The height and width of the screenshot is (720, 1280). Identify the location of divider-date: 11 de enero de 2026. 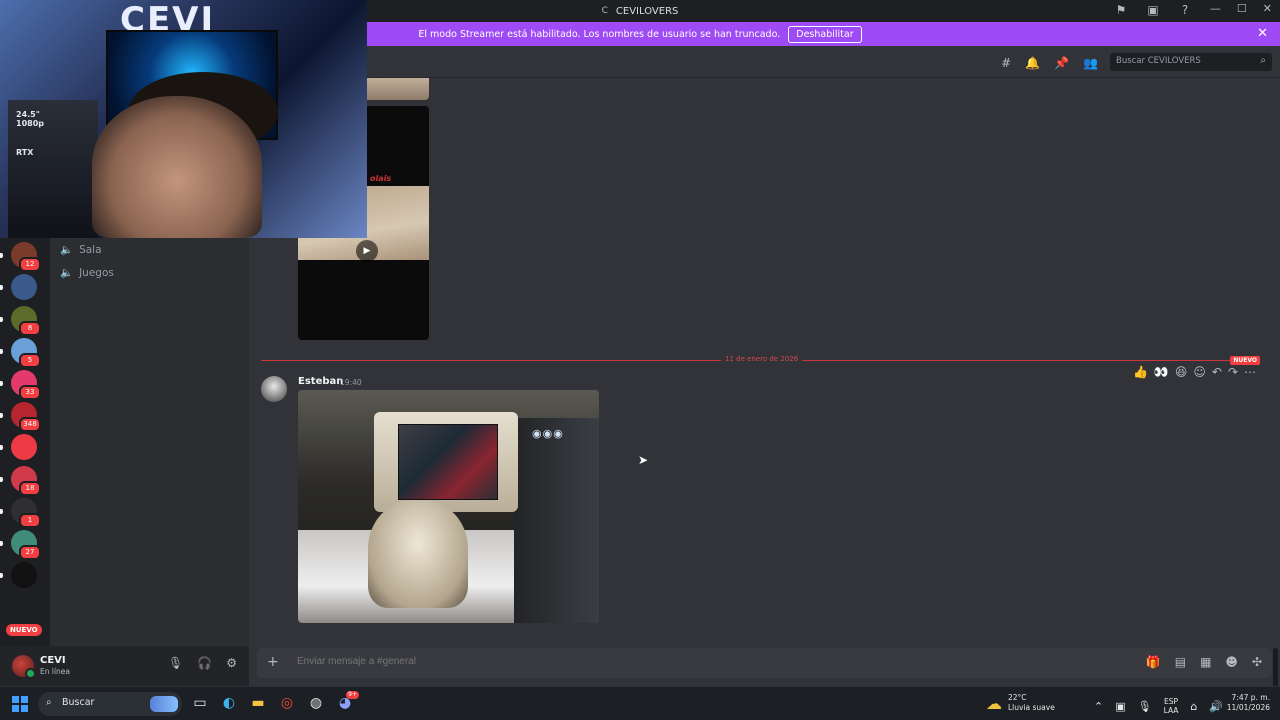
(762, 359).